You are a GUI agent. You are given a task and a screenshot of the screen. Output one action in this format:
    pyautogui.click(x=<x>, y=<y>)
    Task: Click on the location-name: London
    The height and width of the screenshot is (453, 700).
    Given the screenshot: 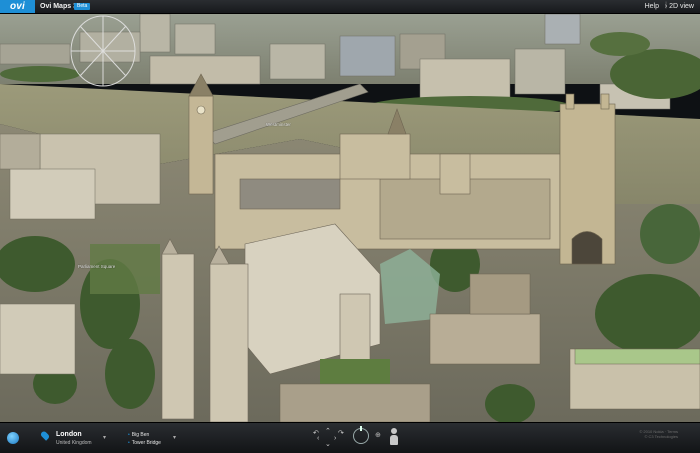 What is the action you would take?
    pyautogui.click(x=69, y=434)
    